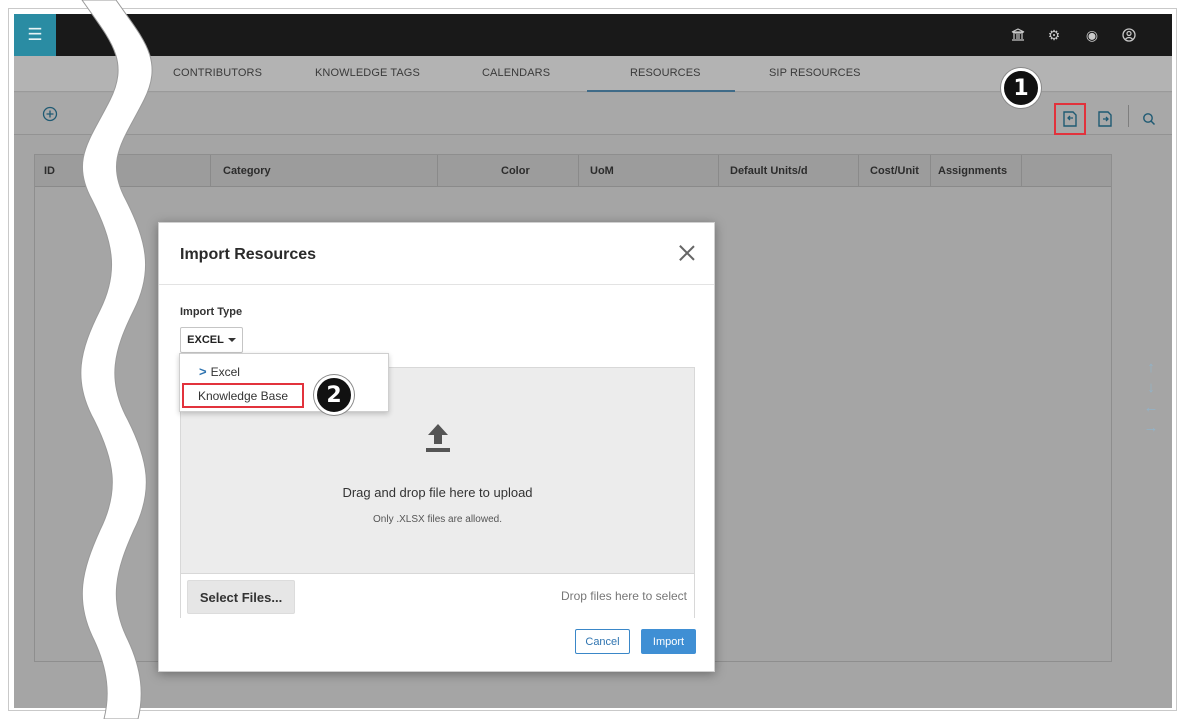 This screenshot has width=1185, height=719. I want to click on upload-icon, so click(438, 438).